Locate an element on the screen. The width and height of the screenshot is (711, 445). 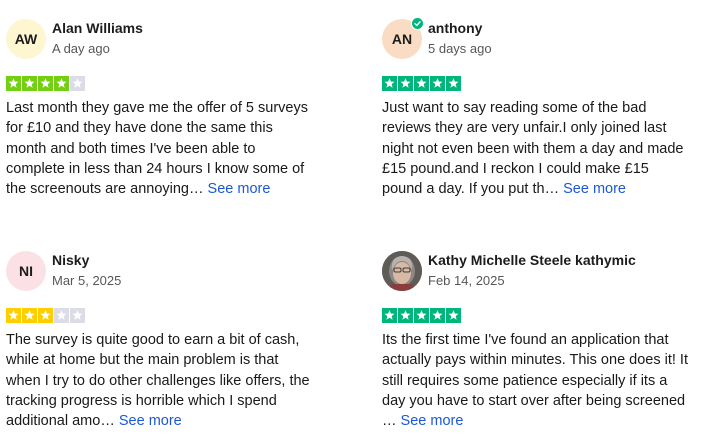
avatar-initials: AW is located at coordinates (26, 39).